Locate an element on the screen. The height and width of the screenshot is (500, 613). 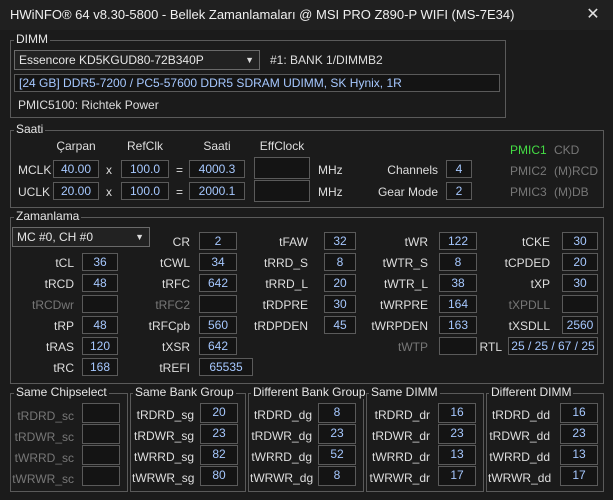
uclk-refclk: 100.0 is located at coordinates (145, 191).